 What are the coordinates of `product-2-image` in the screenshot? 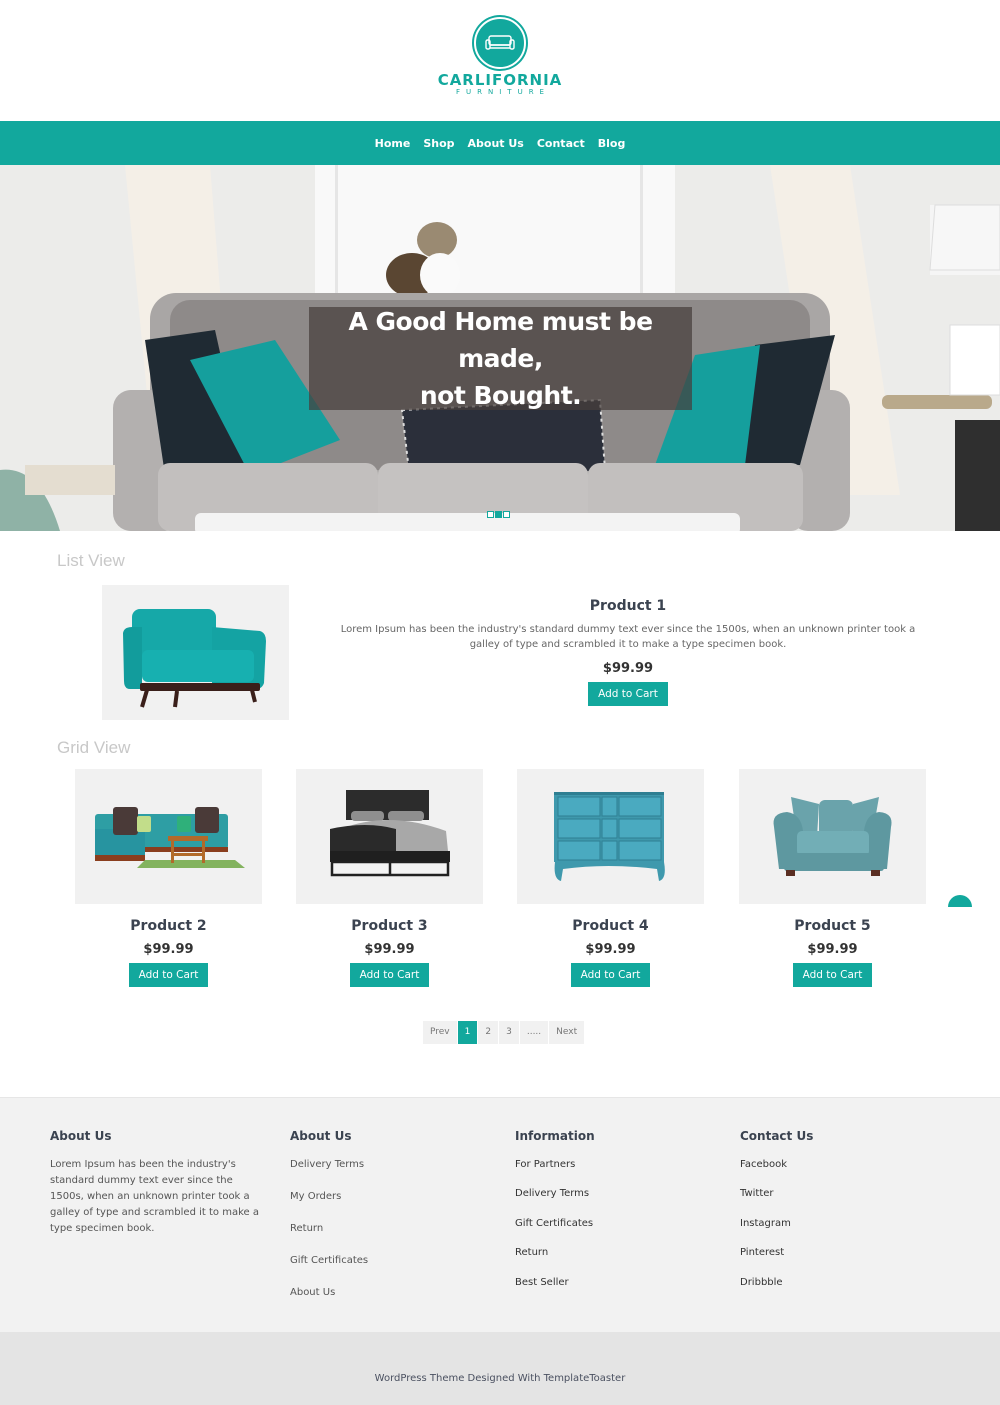 It's located at (168, 836).